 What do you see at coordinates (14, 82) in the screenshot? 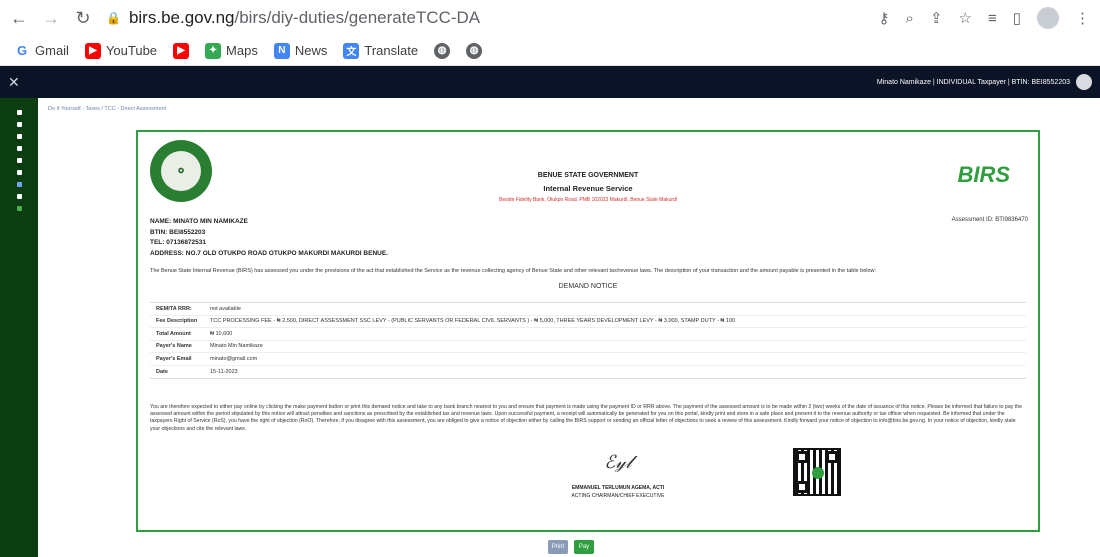
I see `close-icon: ✕` at bounding box center [14, 82].